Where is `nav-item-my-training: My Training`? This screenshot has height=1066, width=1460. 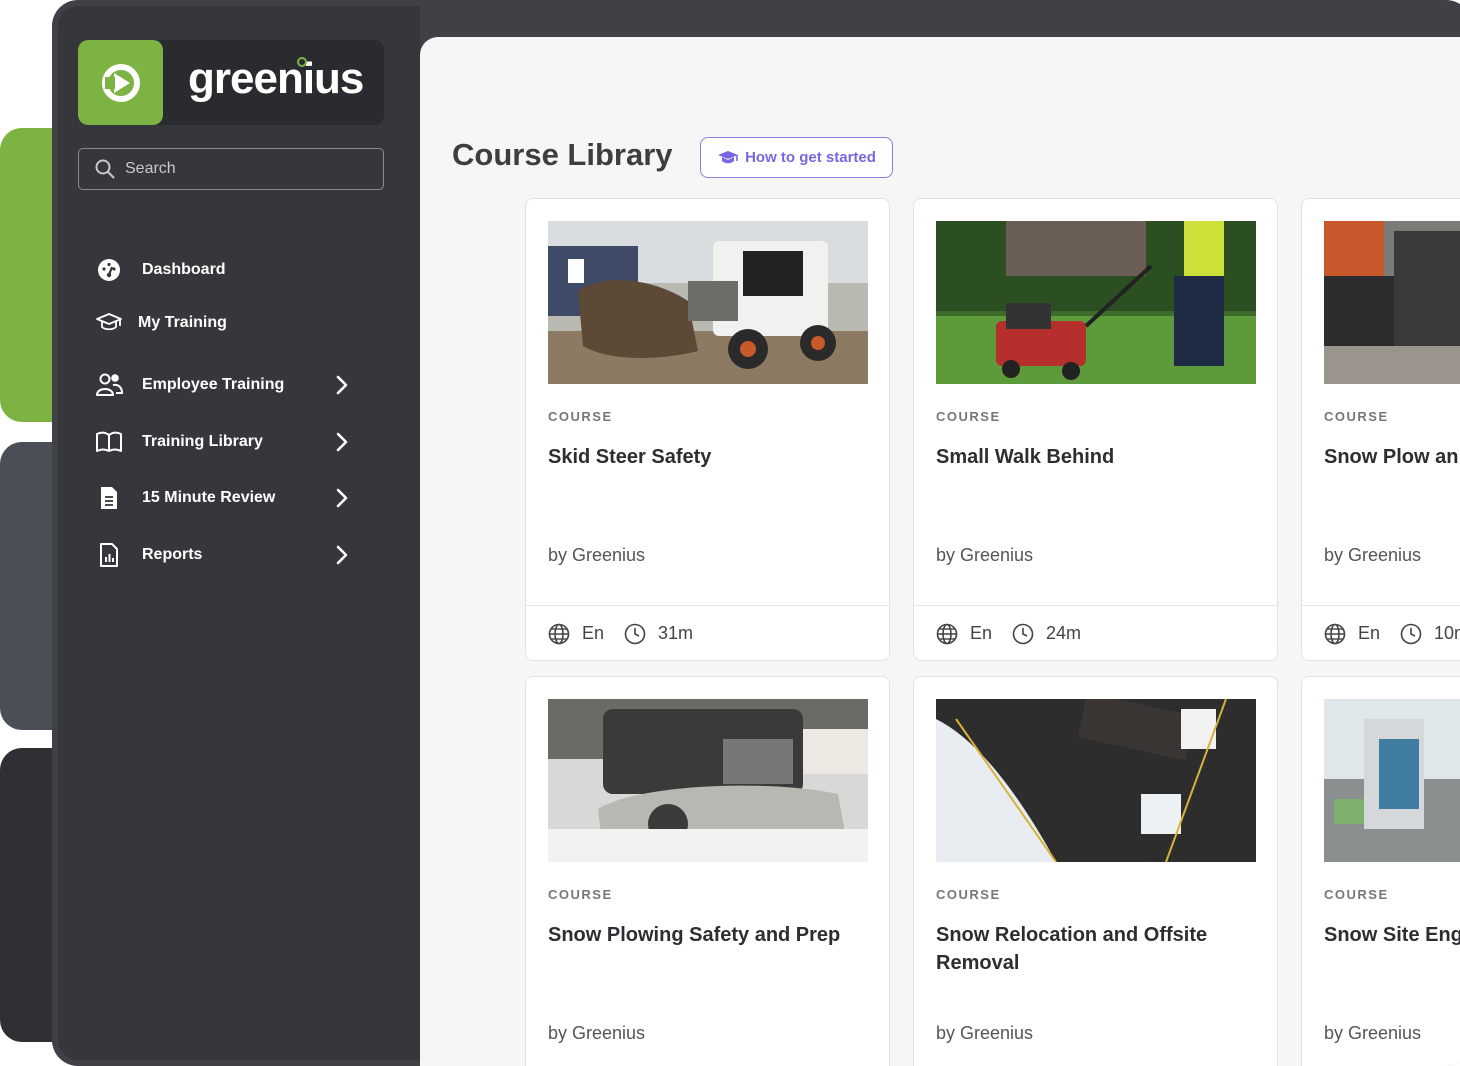 nav-item-my-training: My Training is located at coordinates (224, 323).